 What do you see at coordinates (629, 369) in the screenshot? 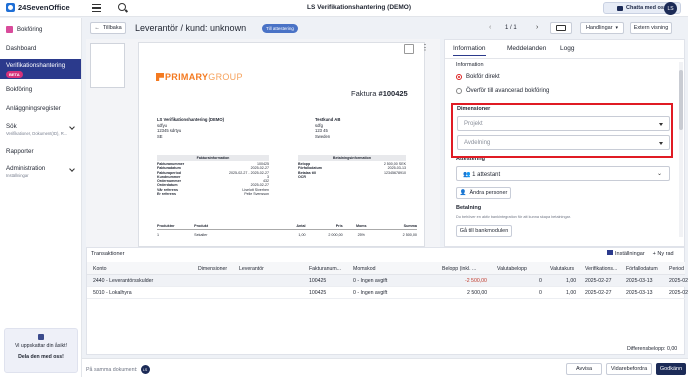
I see `forward-button: Vidarebefordra` at bounding box center [629, 369].